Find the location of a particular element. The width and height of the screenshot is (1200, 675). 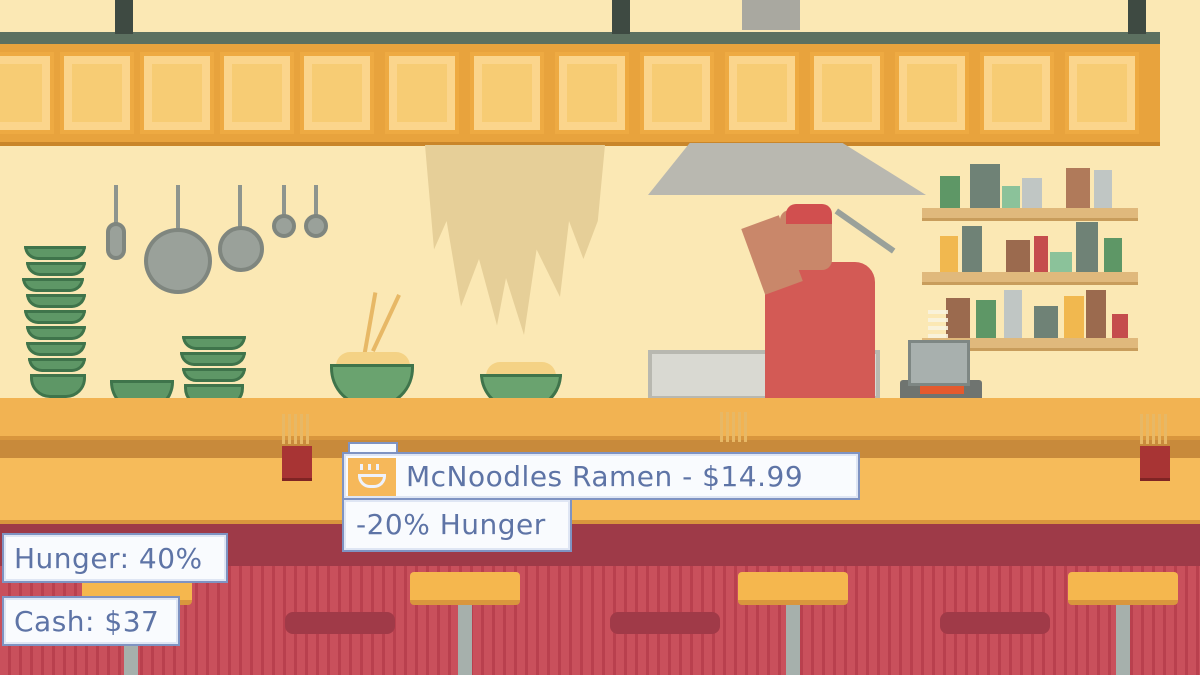

item-effect-box: -20% Hunger is located at coordinates (457, 526).